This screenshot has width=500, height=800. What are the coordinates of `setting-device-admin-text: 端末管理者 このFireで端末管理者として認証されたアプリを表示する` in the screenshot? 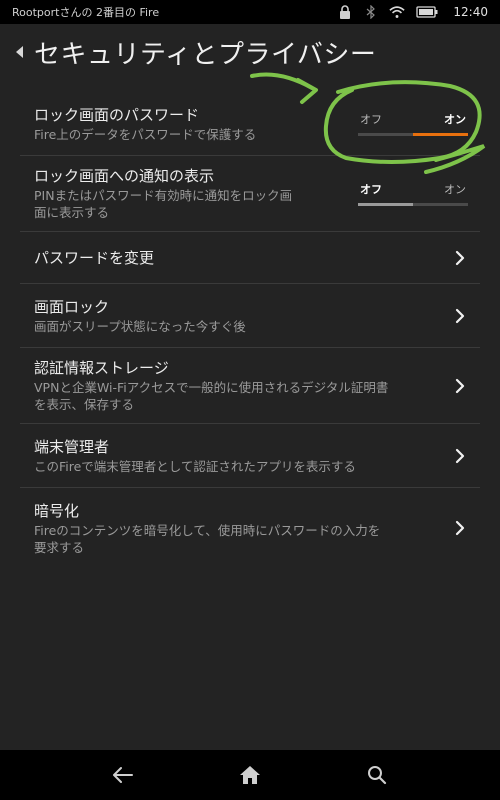 It's located at (243, 456).